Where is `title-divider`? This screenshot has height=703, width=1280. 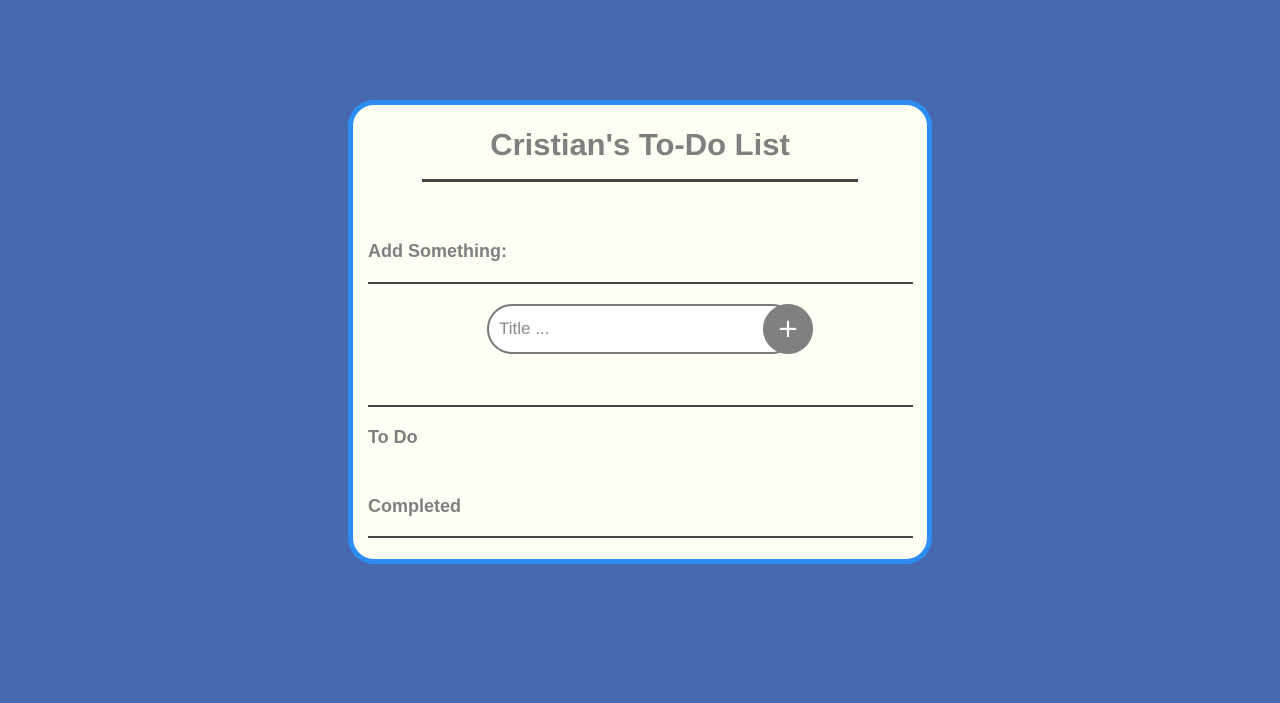 title-divider is located at coordinates (640, 180).